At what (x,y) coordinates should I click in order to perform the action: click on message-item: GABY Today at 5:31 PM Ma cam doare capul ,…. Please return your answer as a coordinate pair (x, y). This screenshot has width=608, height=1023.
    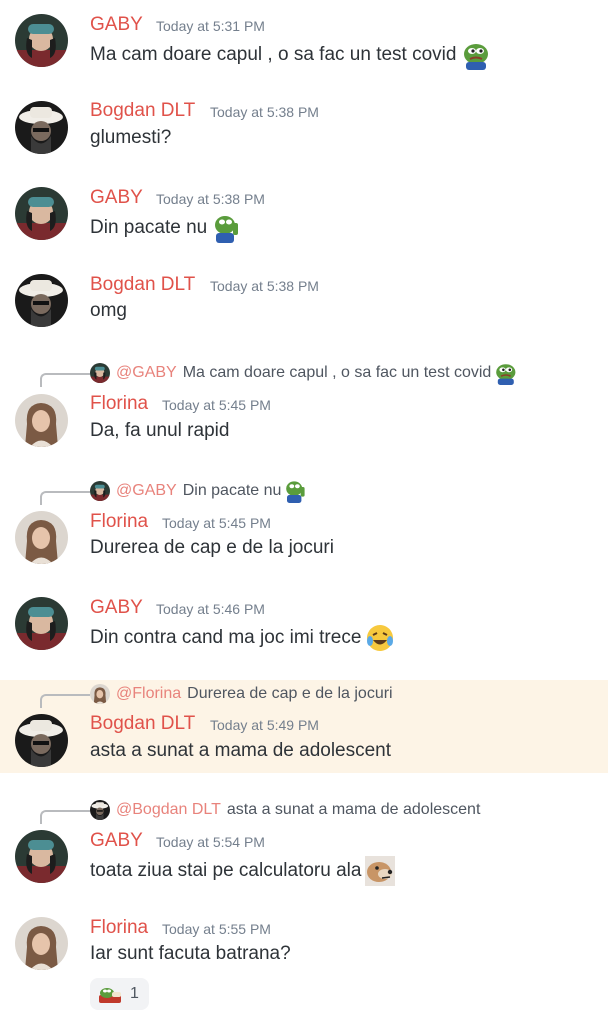
    Looking at the image, I should click on (304, 43).